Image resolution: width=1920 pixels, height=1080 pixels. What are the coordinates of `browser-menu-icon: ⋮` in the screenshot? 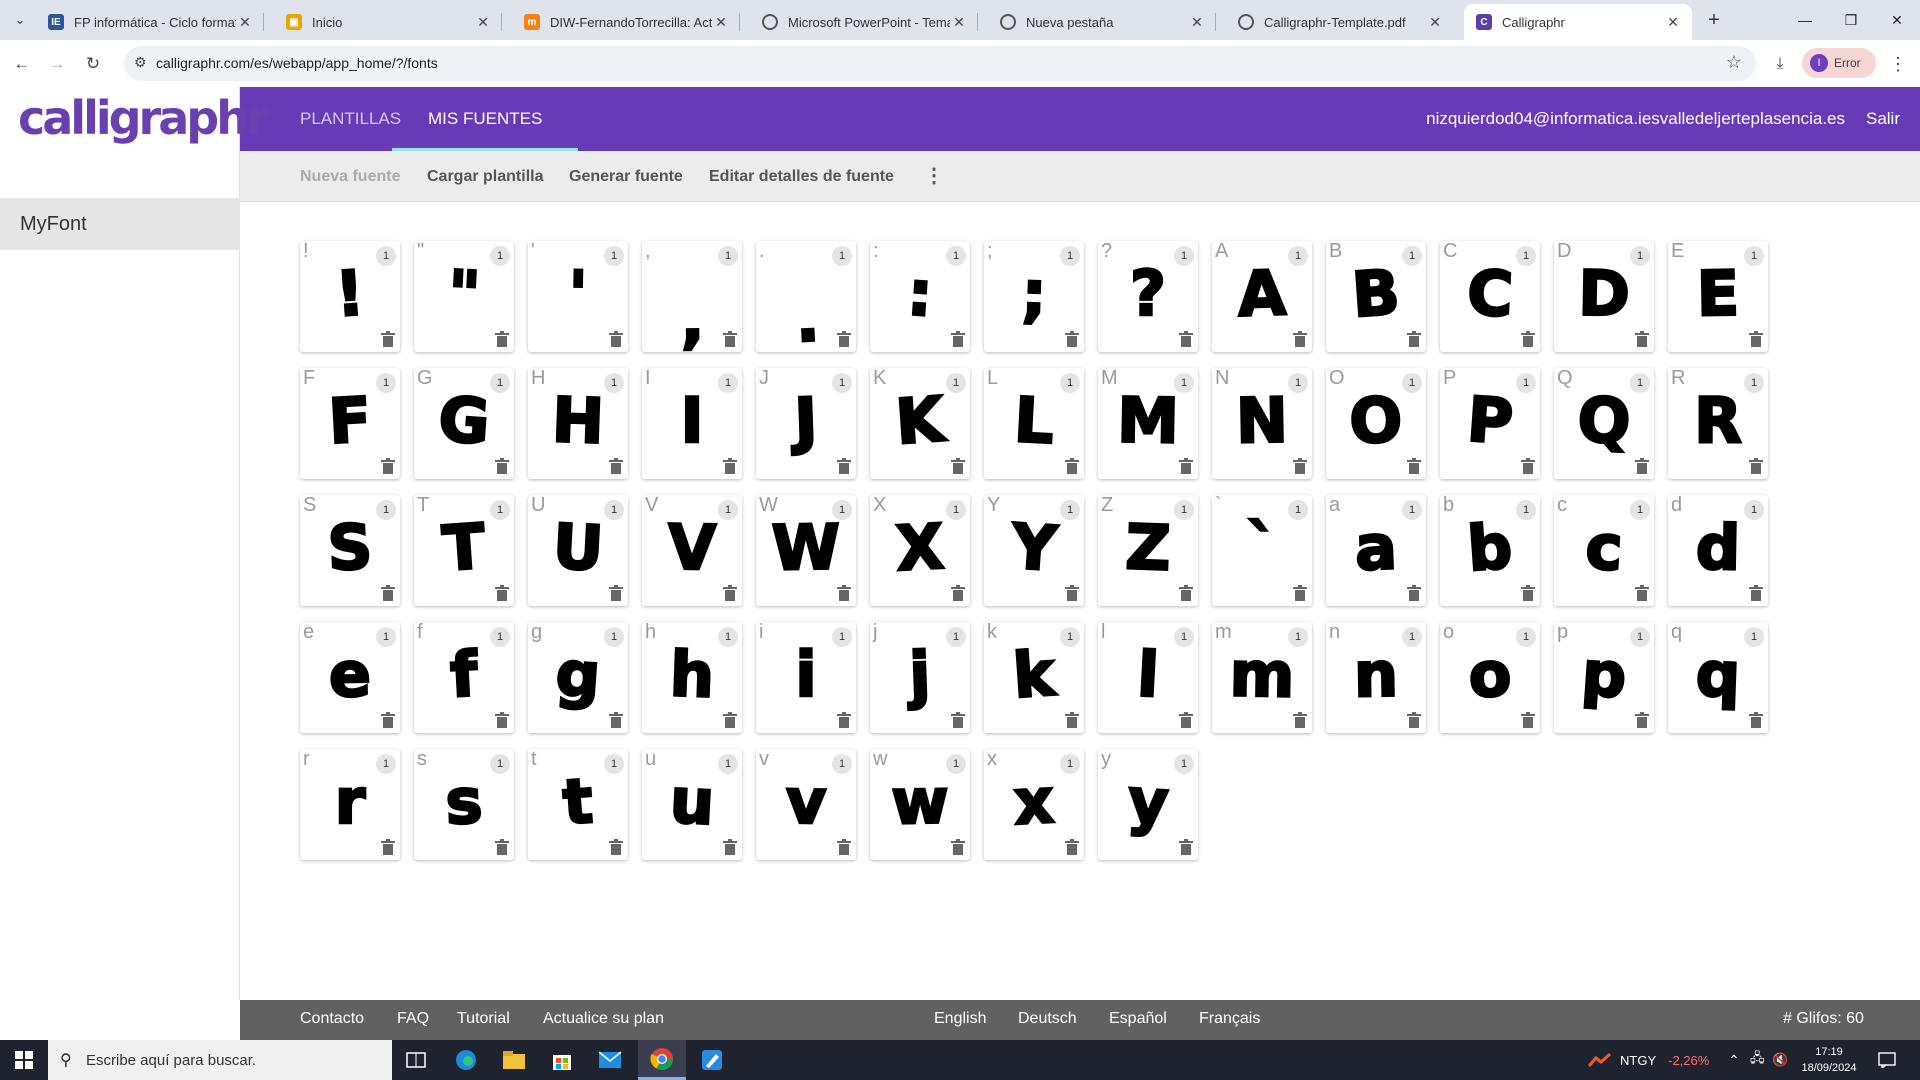 It's located at (1898, 64).